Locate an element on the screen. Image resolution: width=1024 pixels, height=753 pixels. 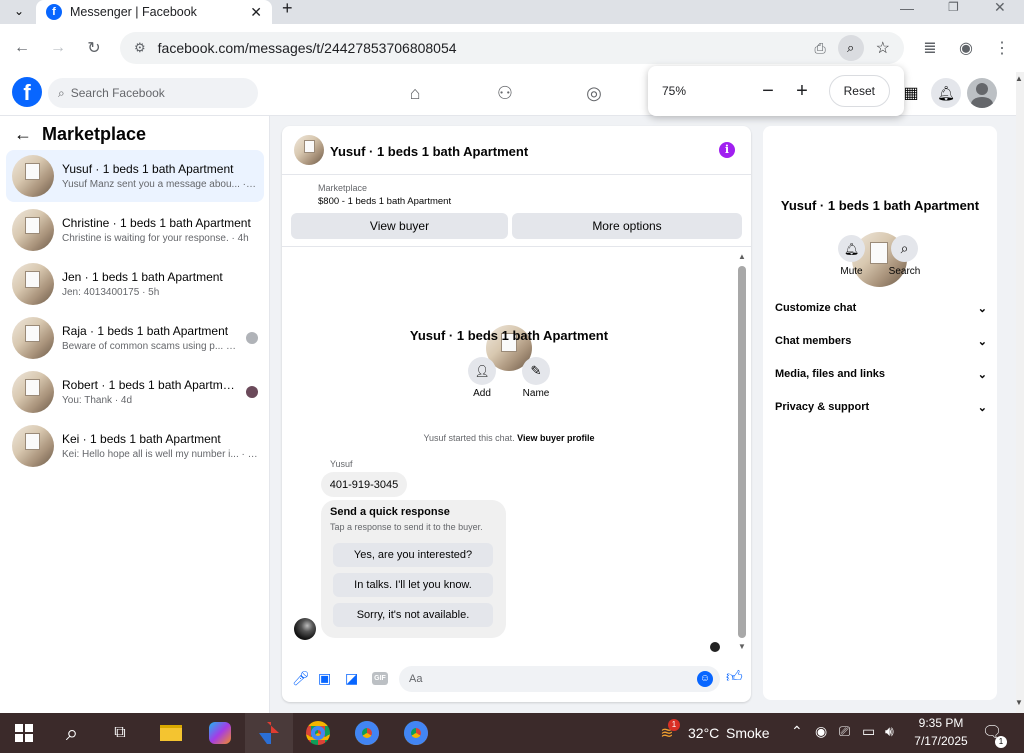
tab-title: Messenger | Facebook is located at coordinates (133, 12).